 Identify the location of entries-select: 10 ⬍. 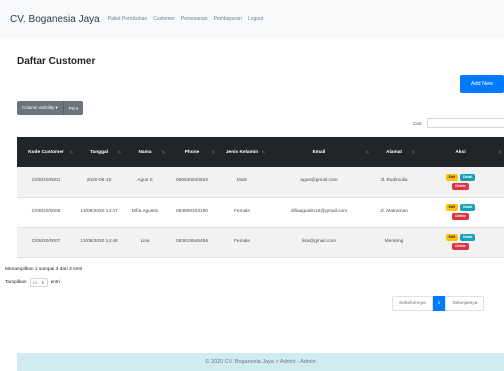
(38, 282).